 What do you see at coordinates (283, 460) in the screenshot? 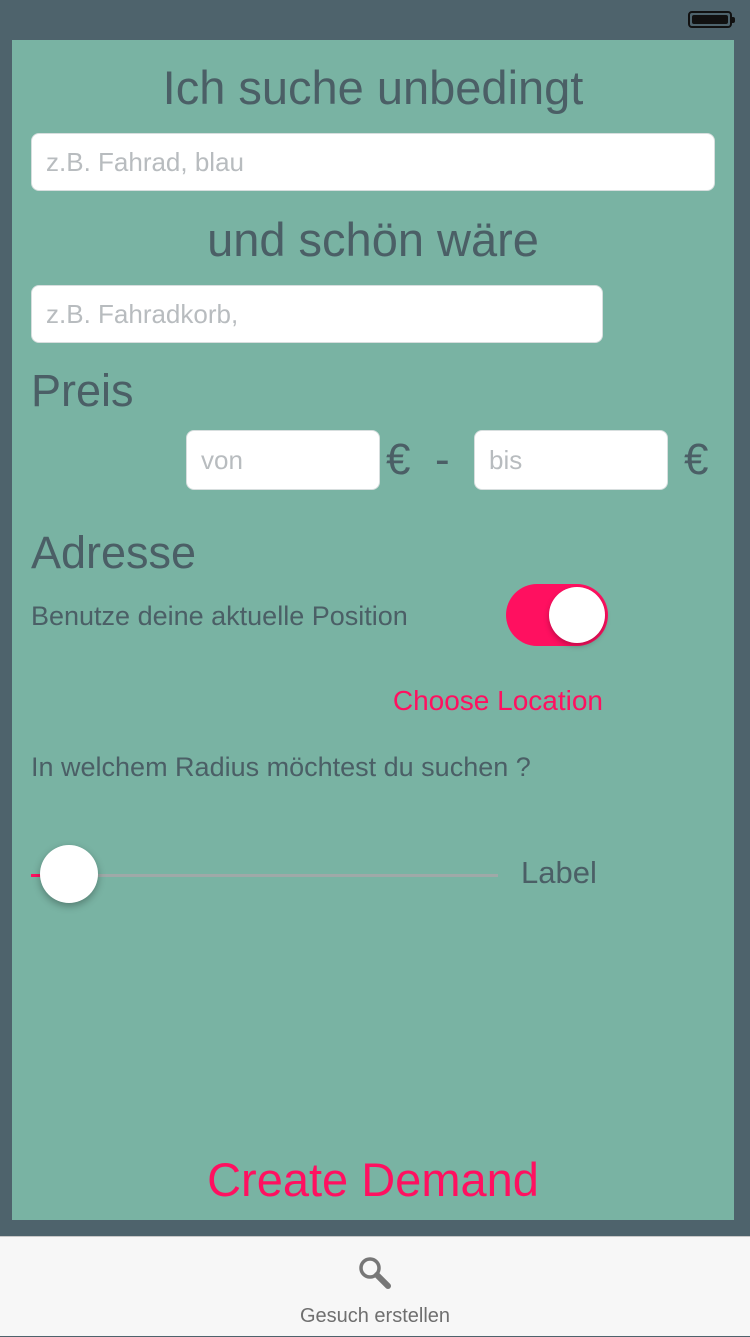
I see `price-from-input` at bounding box center [283, 460].